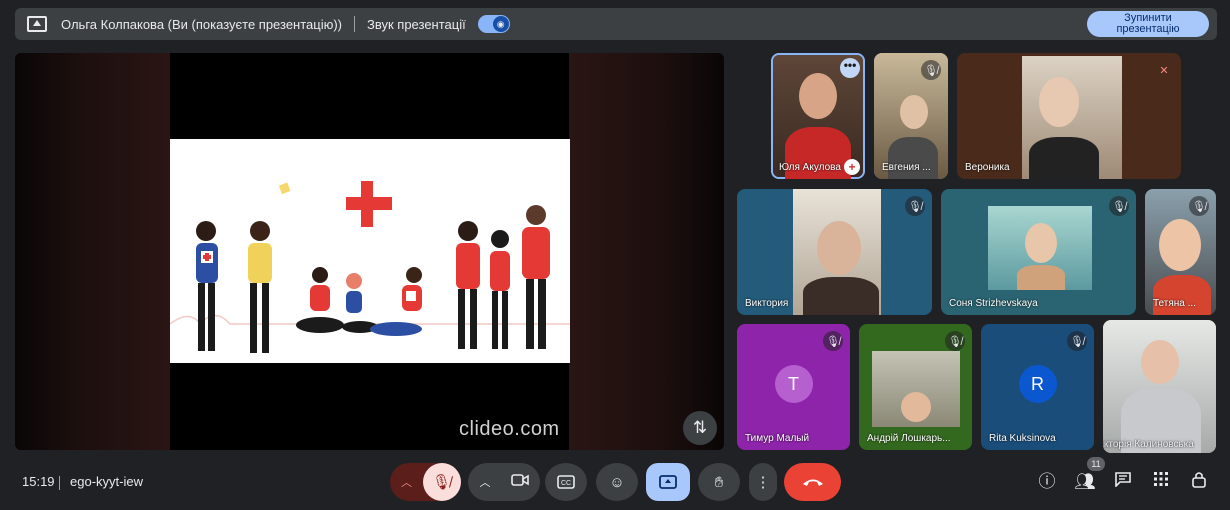 This screenshot has width=1230, height=510. I want to click on participant-tile: ✕ Вероника, so click(1069, 116).